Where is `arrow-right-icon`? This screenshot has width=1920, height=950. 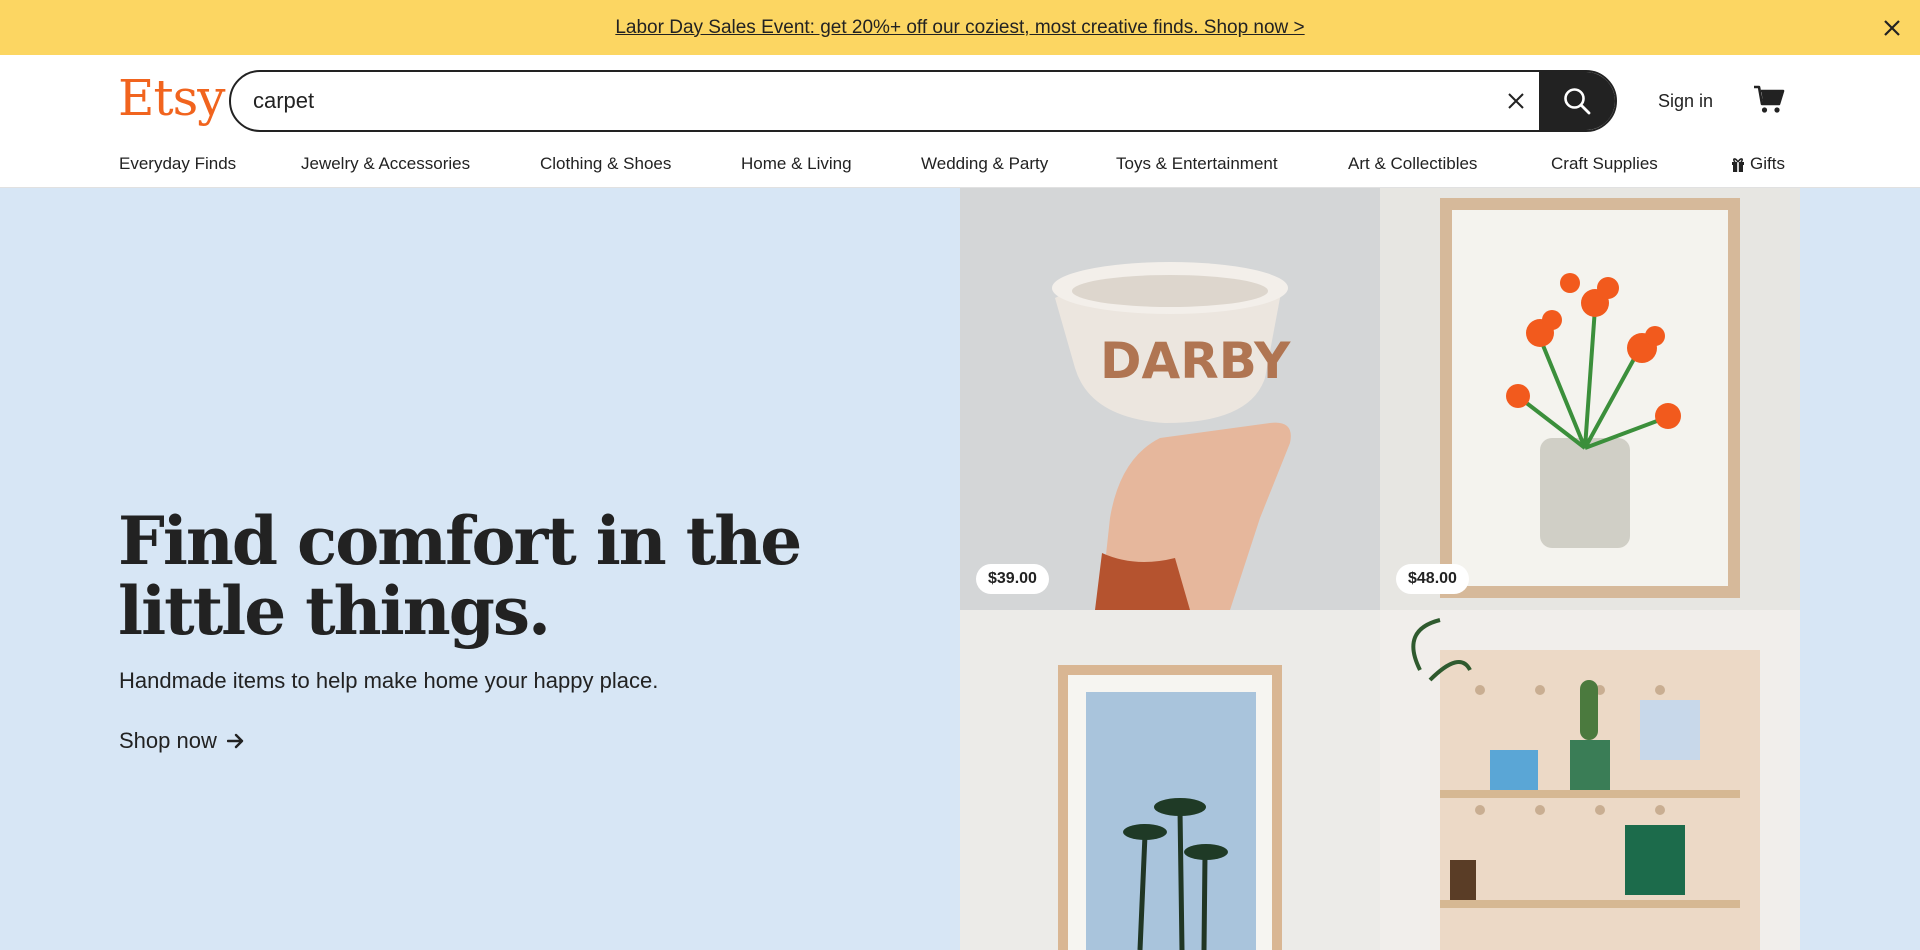
arrow-right-icon is located at coordinates (235, 741).